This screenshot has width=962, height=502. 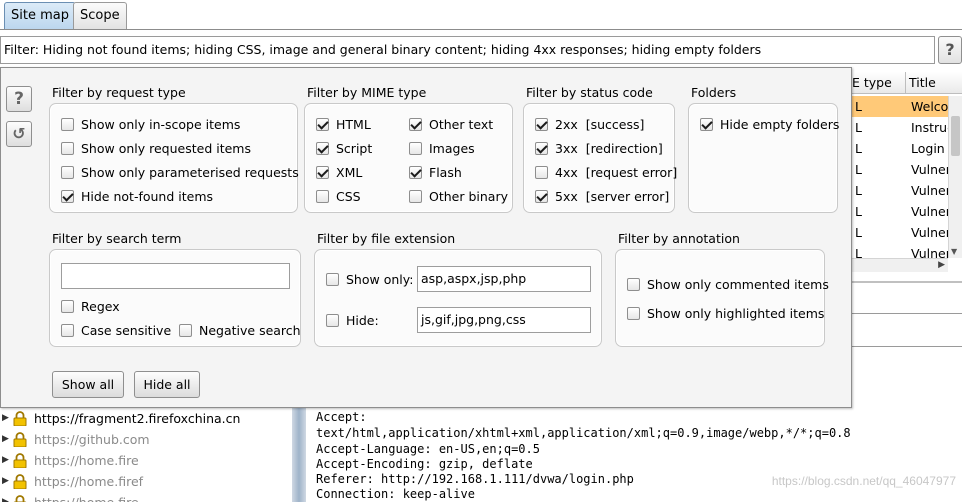 What do you see at coordinates (167, 384) in the screenshot?
I see `hide-all-button: Hide all` at bounding box center [167, 384].